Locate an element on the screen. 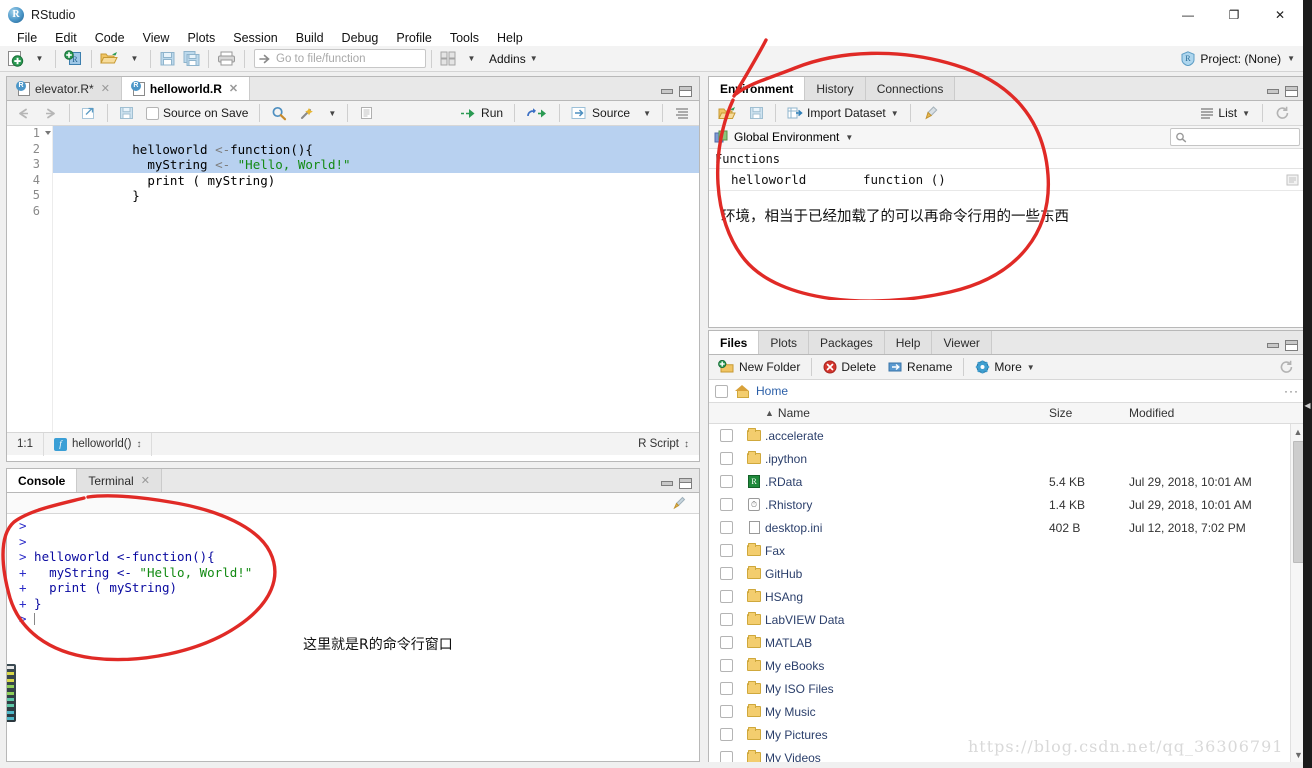 This screenshot has height=768, width=1312. file-name: LabVIEW Data is located at coordinates (907, 620).